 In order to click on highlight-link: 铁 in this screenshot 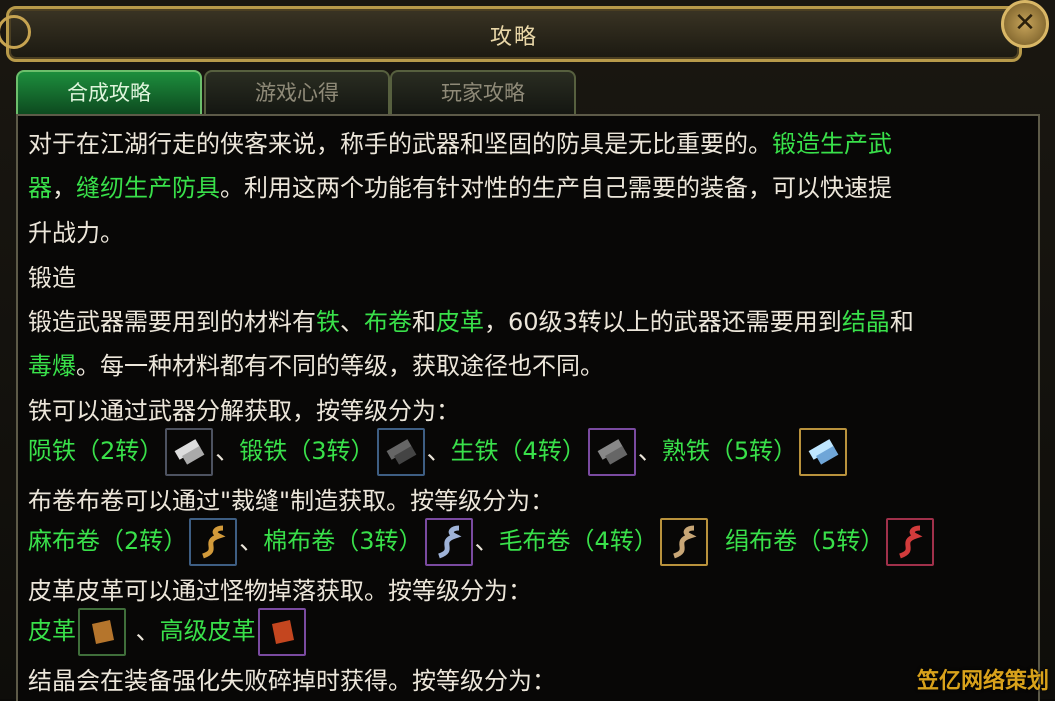, I will do `click(328, 322)`.